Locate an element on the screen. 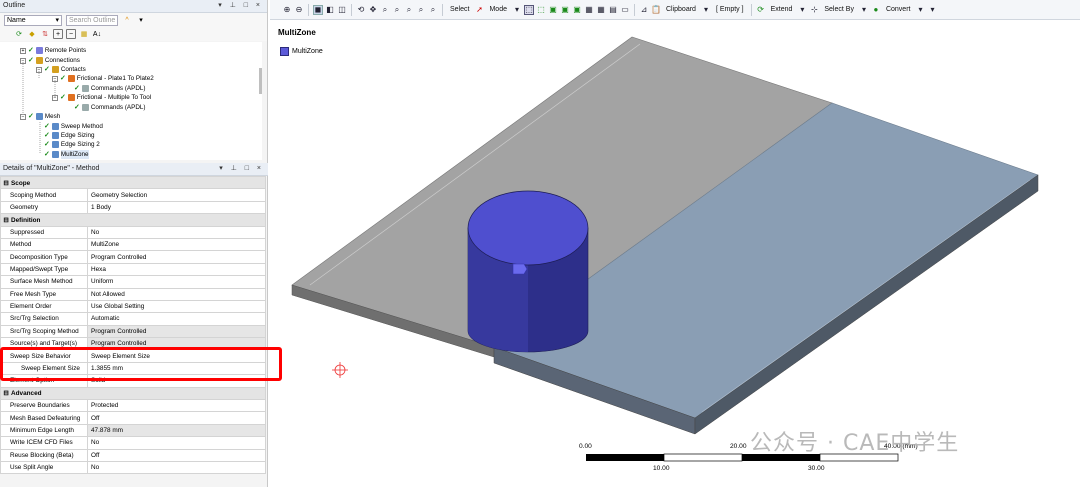 The height and width of the screenshot is (487, 1080). element-face-select-icon: ▦ is located at coordinates (601, 10).